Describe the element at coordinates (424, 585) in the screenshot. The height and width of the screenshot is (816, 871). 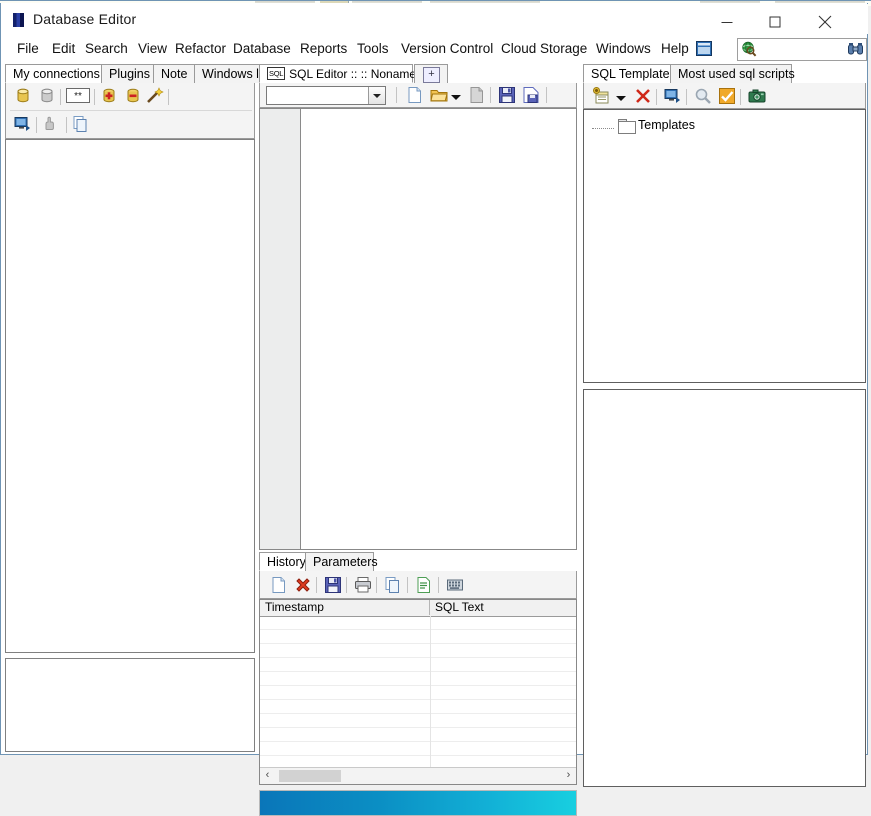
I see `report-icon` at that location.